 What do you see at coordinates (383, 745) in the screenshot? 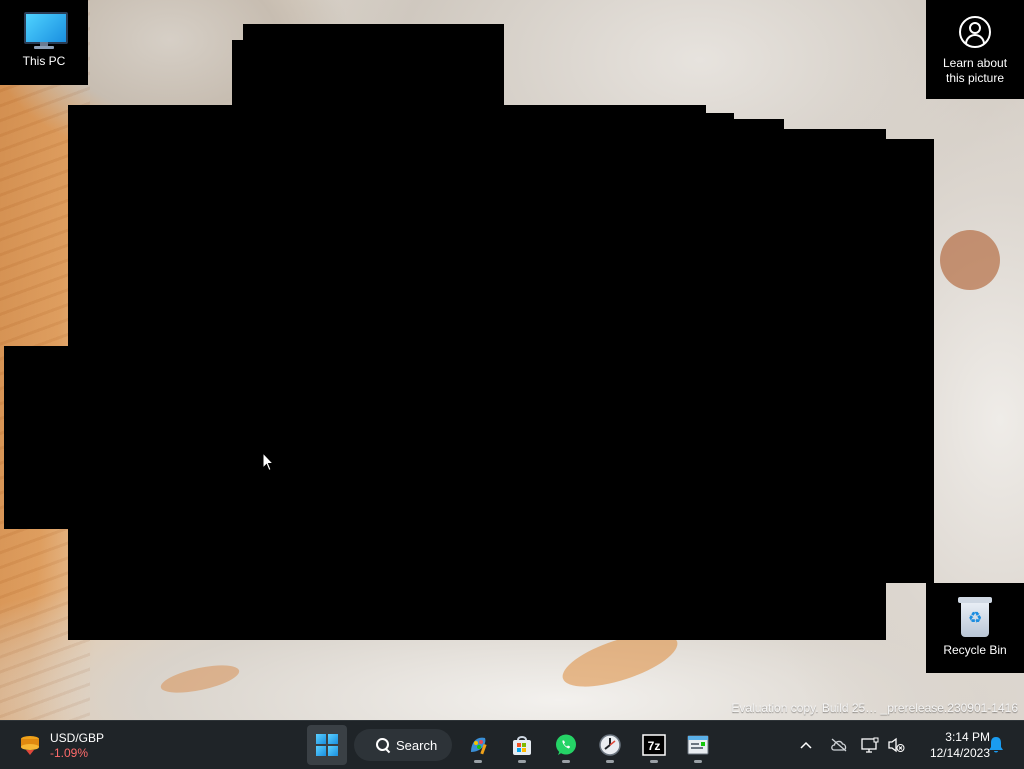
I see `search-icon` at bounding box center [383, 745].